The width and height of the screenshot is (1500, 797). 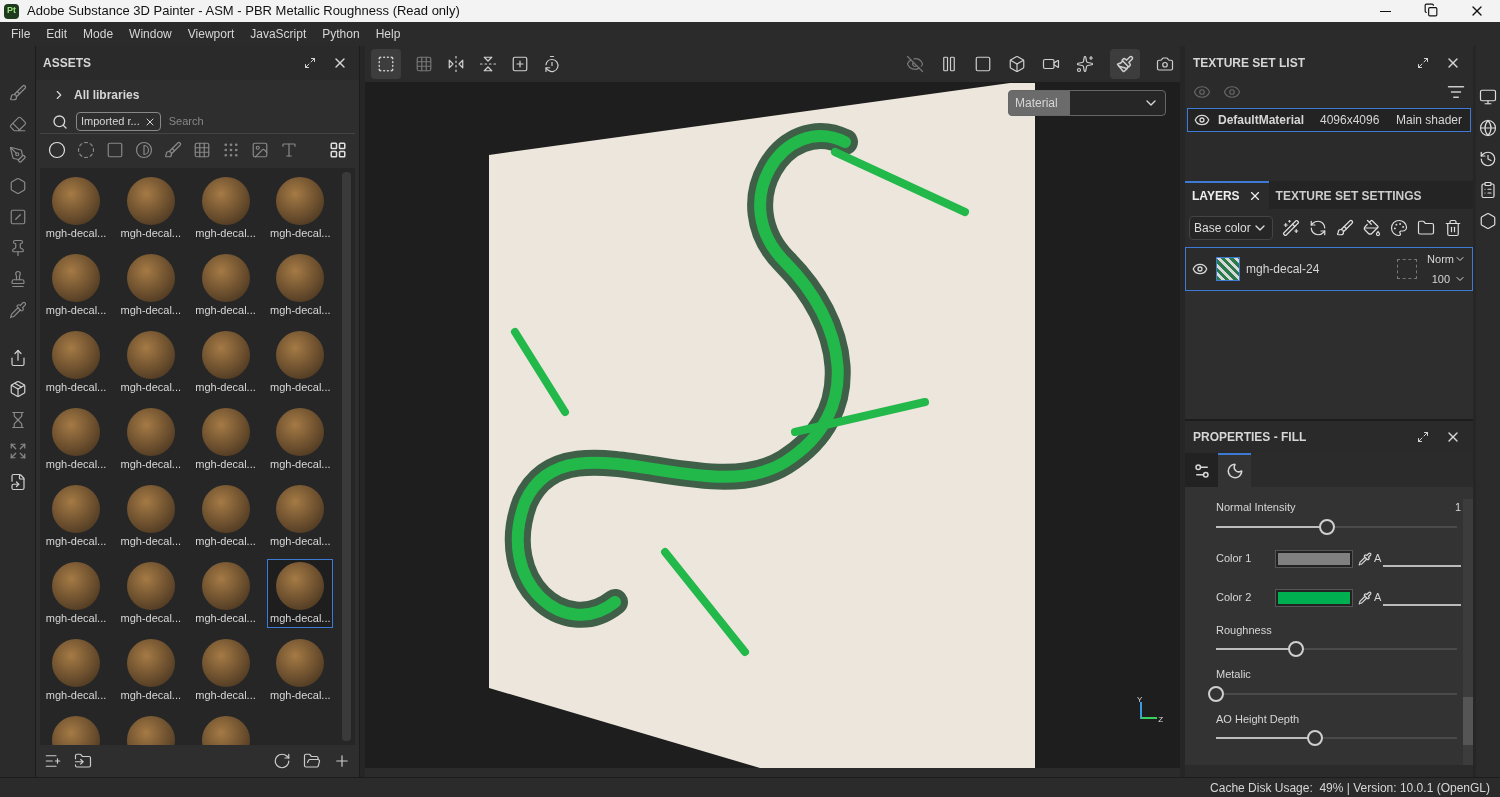 What do you see at coordinates (915, 64) in the screenshot?
I see `hide-icon` at bounding box center [915, 64].